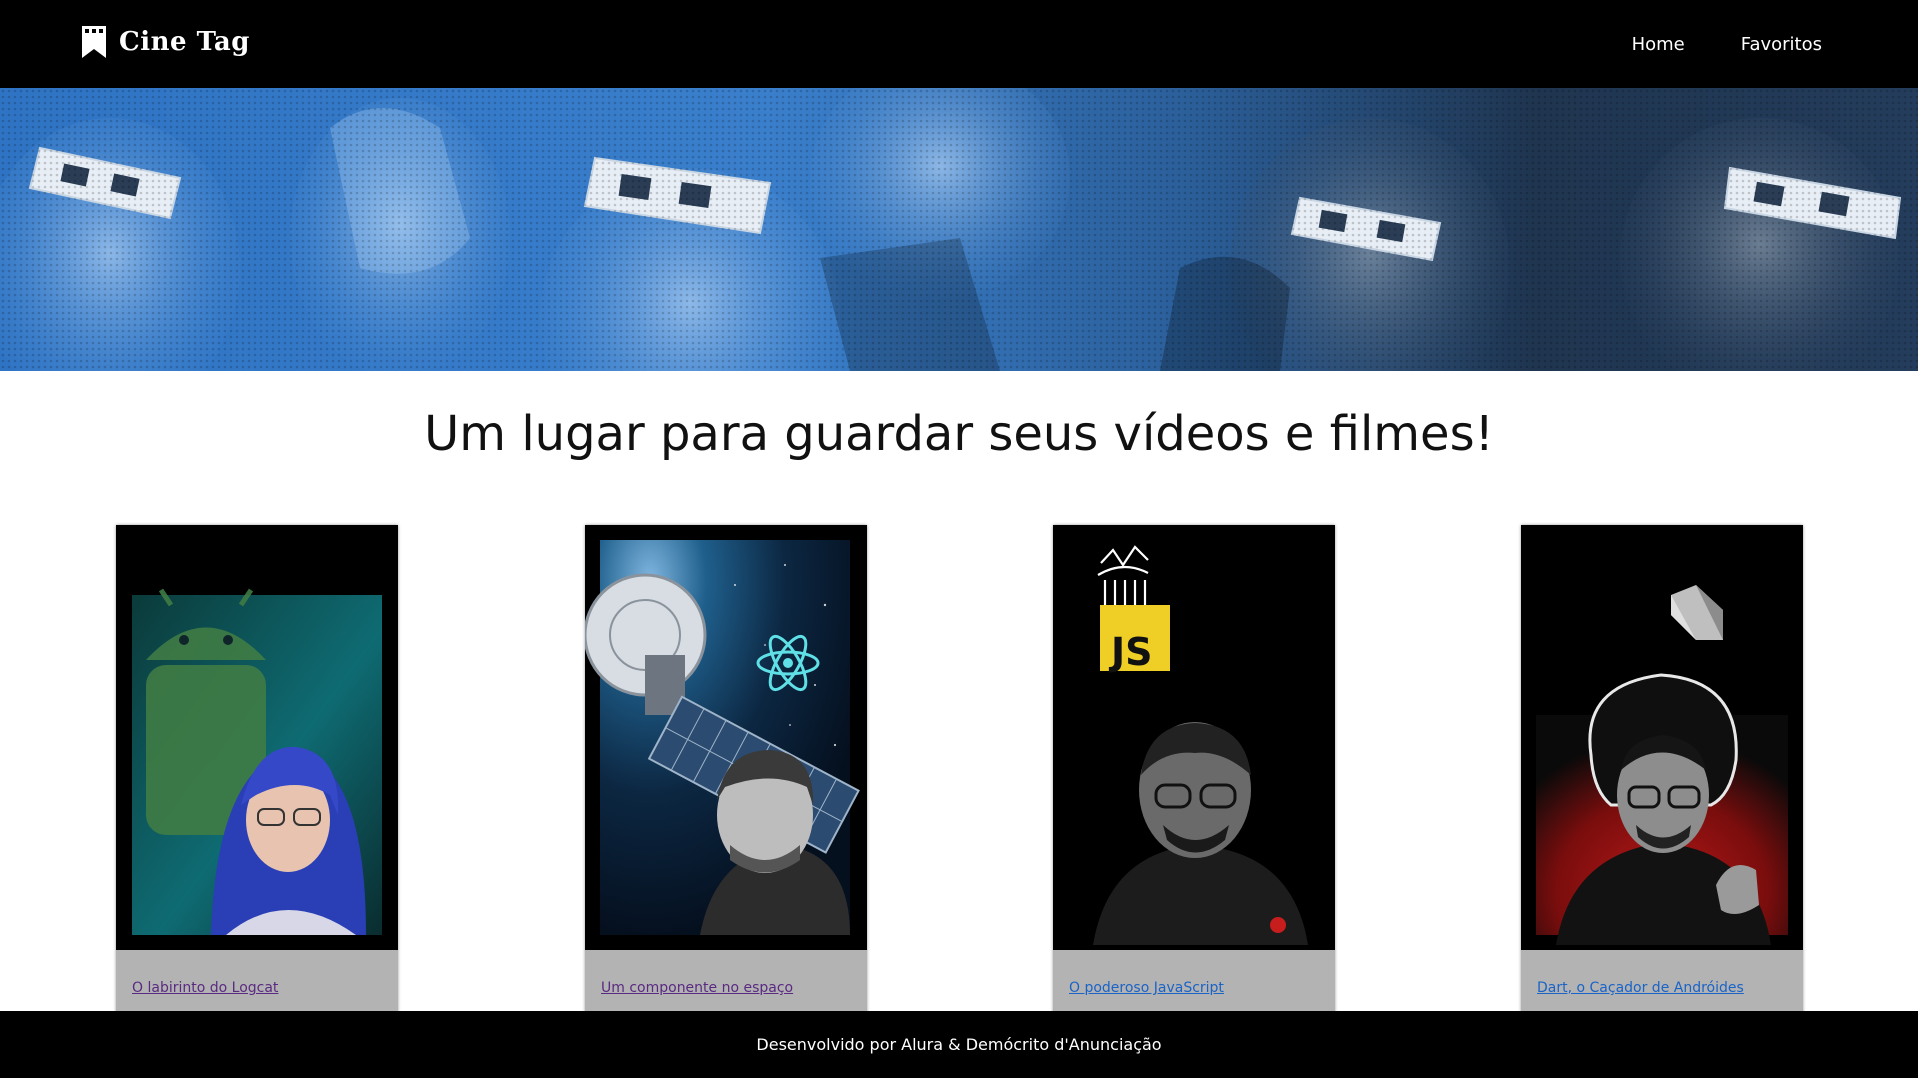  What do you see at coordinates (1781, 44) in the screenshot?
I see `nav-favoritos-link: Favoritos` at bounding box center [1781, 44].